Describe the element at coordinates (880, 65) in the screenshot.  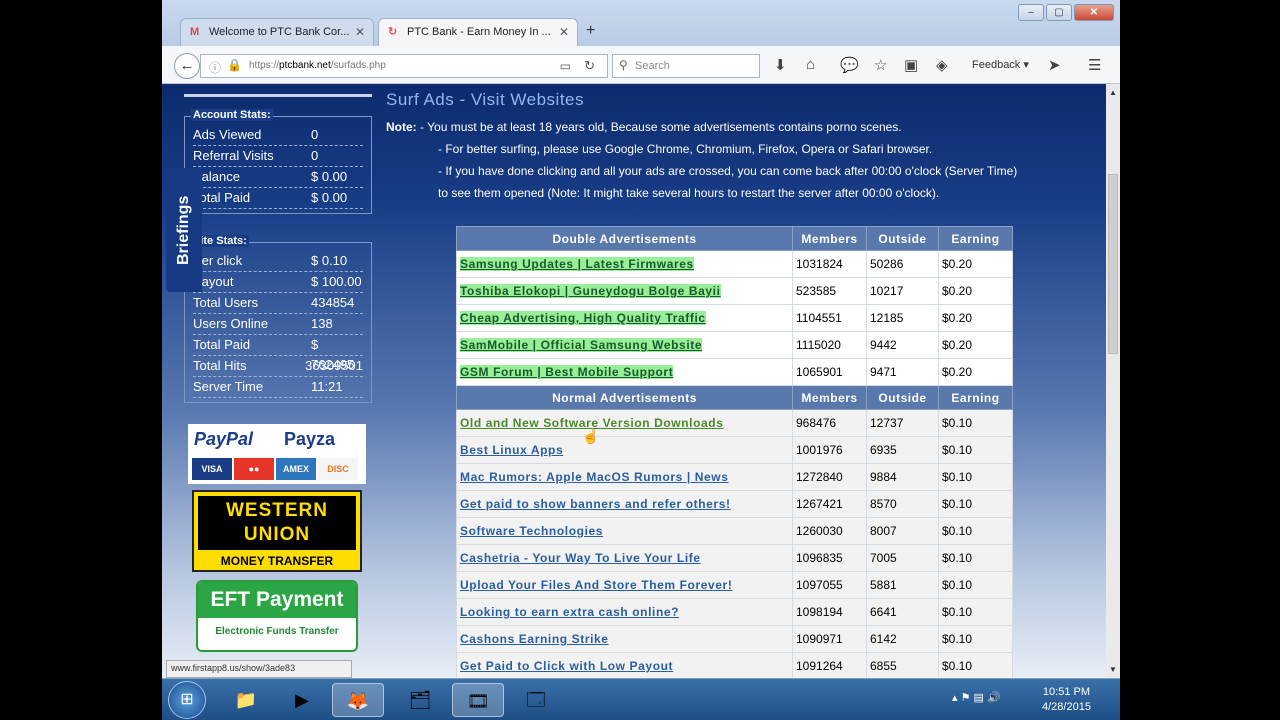
I see `bookmark-star-icon: ☆` at that location.